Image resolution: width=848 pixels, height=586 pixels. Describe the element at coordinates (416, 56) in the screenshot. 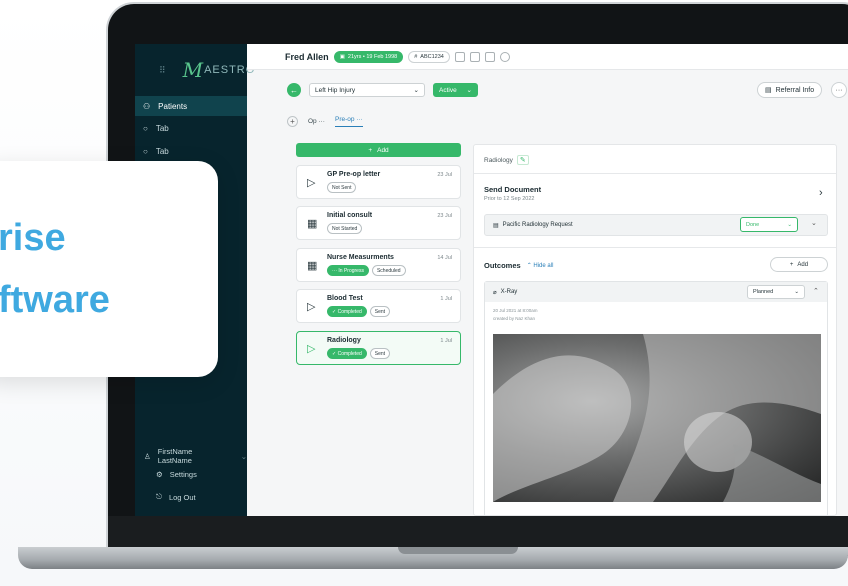

I see `hash-icon: #` at that location.